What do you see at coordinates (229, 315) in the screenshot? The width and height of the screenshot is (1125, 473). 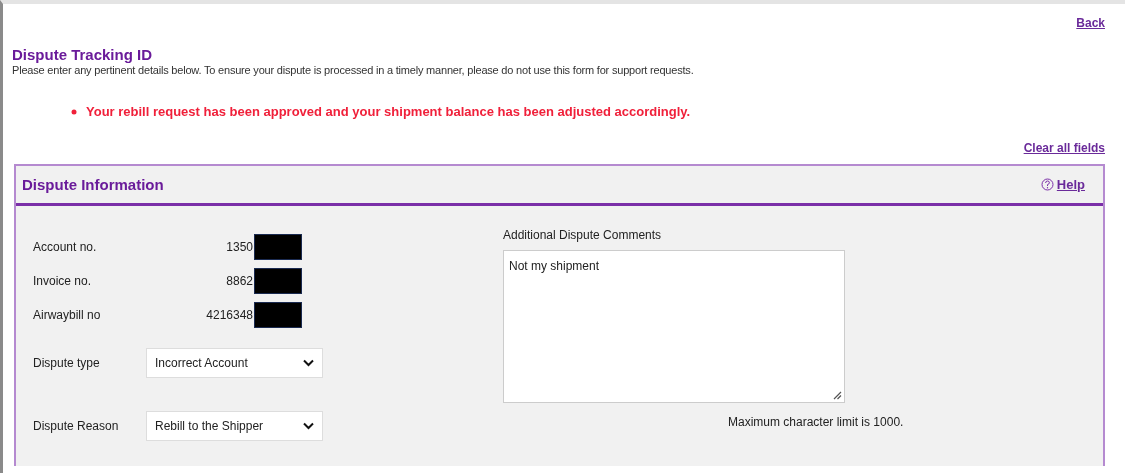 I see `field-value: 4216348` at bounding box center [229, 315].